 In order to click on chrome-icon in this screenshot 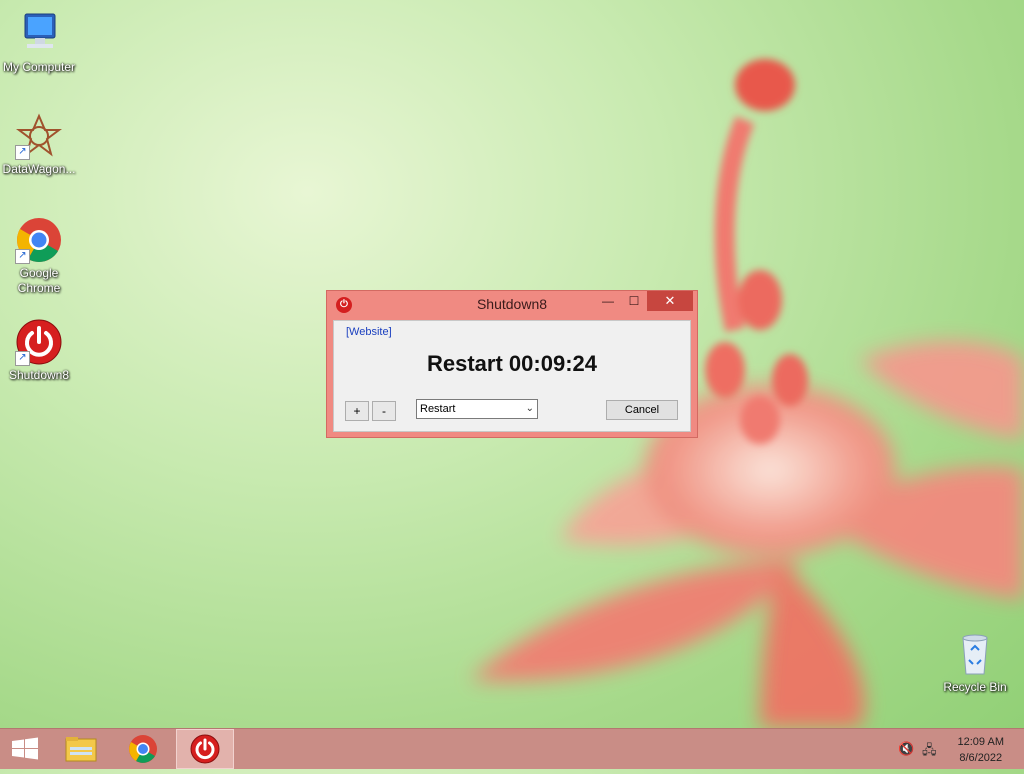, I will do `click(143, 749)`.